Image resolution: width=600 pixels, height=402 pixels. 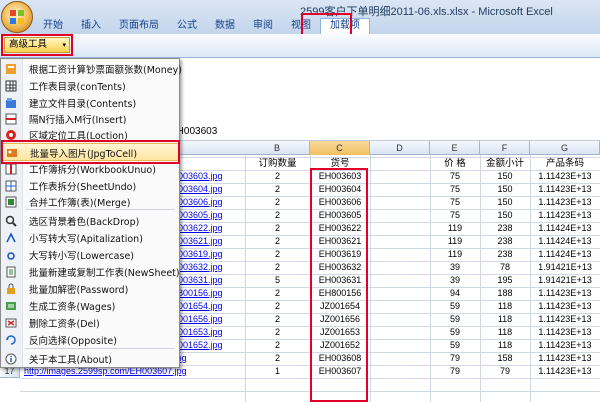 I want to click on column-header-d: D, so click(x=400, y=148).